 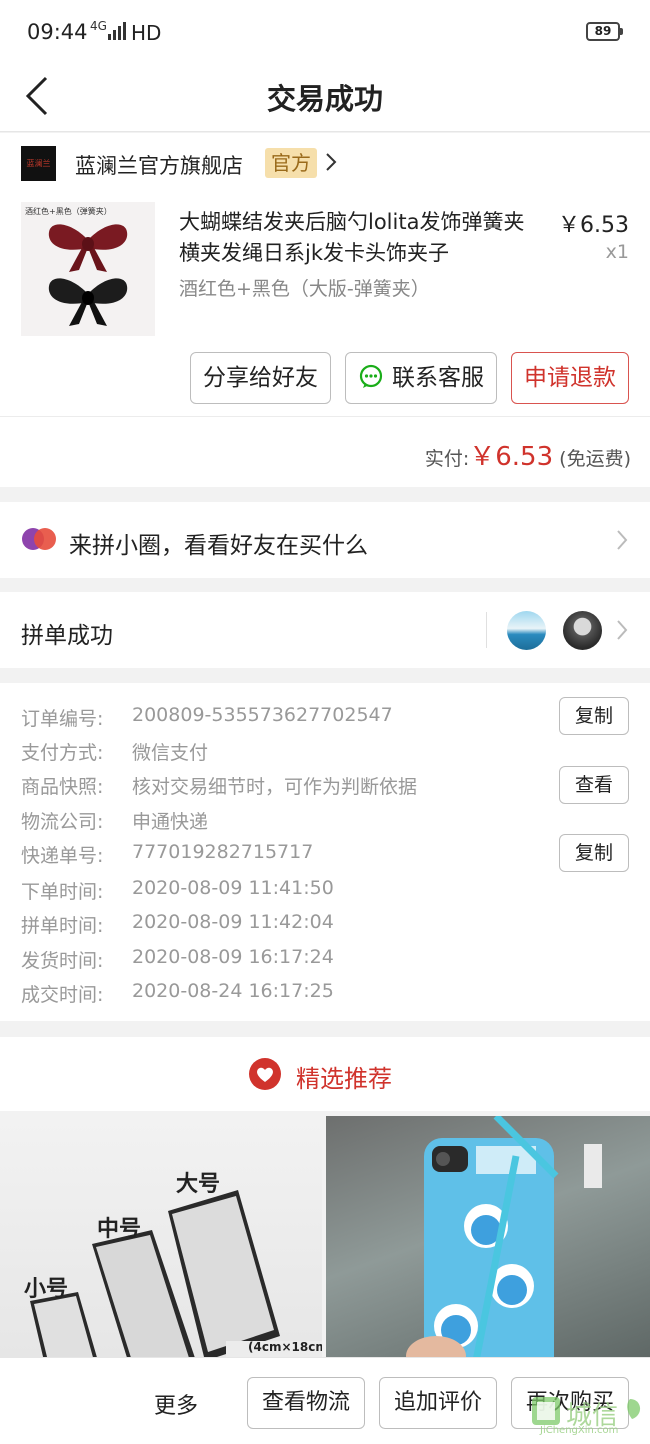 I want to click on view-logistics-button: 查看物流, so click(x=306, y=1403).